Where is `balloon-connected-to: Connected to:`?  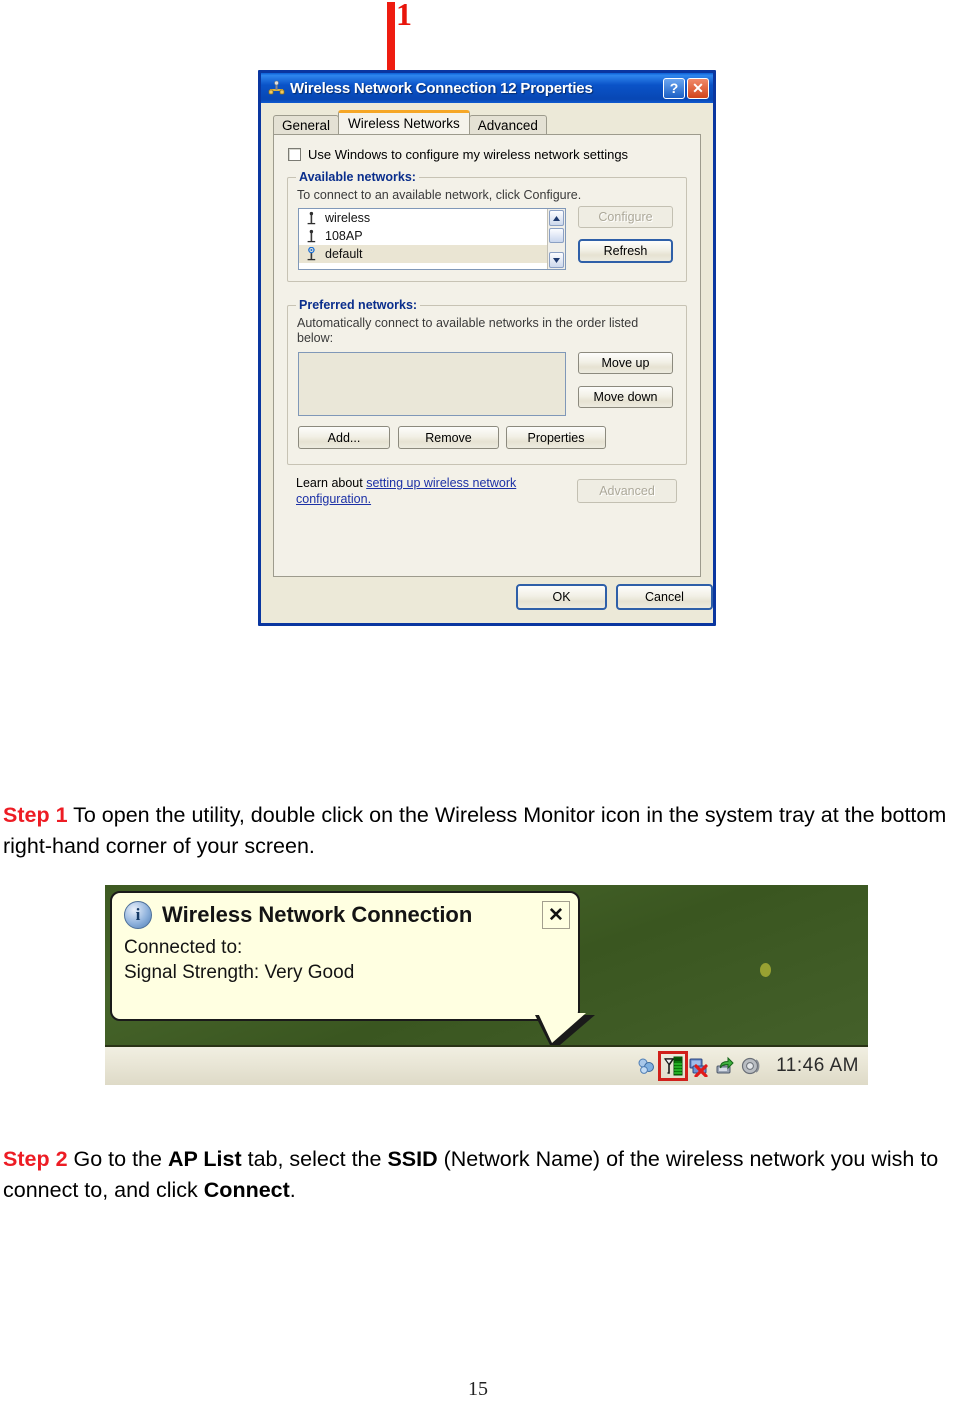
balloon-connected-to: Connected to: is located at coordinates (183, 947).